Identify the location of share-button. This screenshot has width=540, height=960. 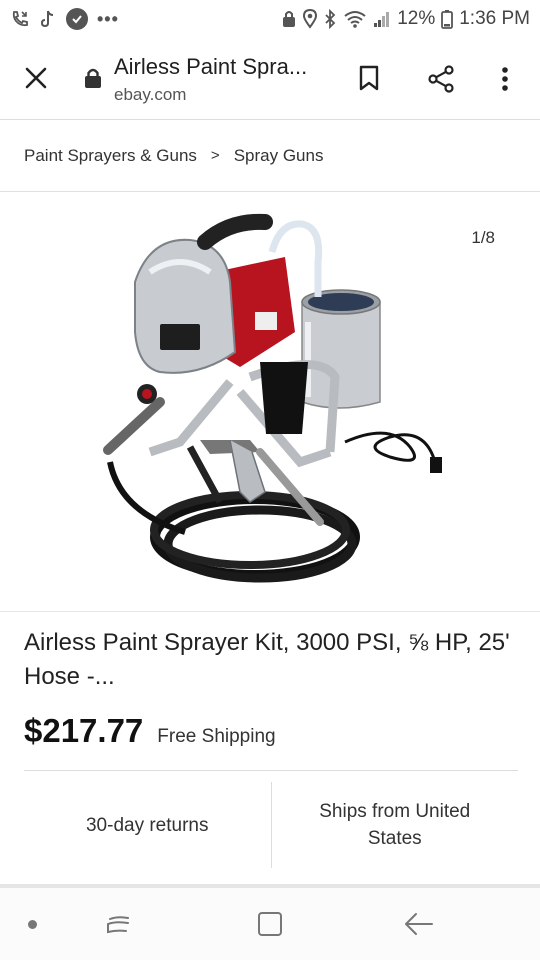
(441, 79).